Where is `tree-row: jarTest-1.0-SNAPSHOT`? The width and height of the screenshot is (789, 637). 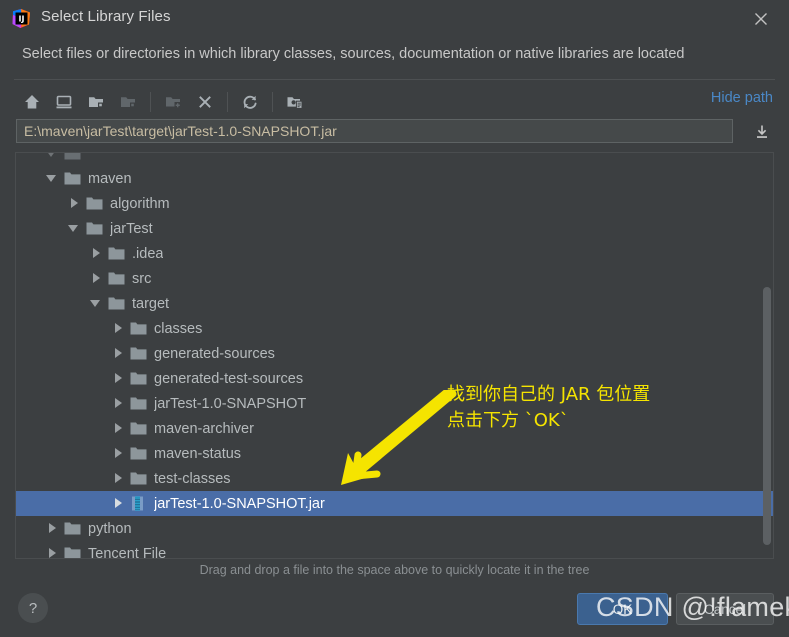 tree-row: jarTest-1.0-SNAPSHOT is located at coordinates (394, 403).